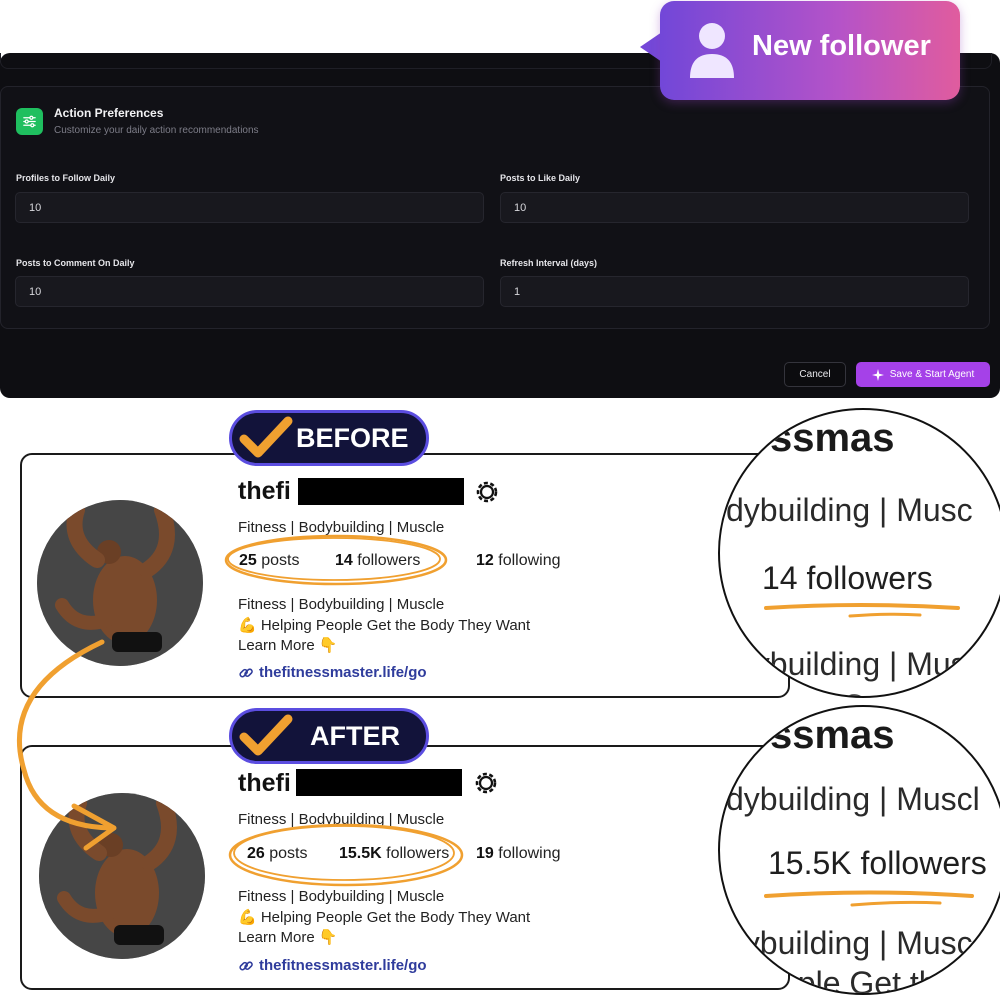 The image size is (1000, 1000). Describe the element at coordinates (841, 46) in the screenshot. I see `toast-text: New follower` at that location.